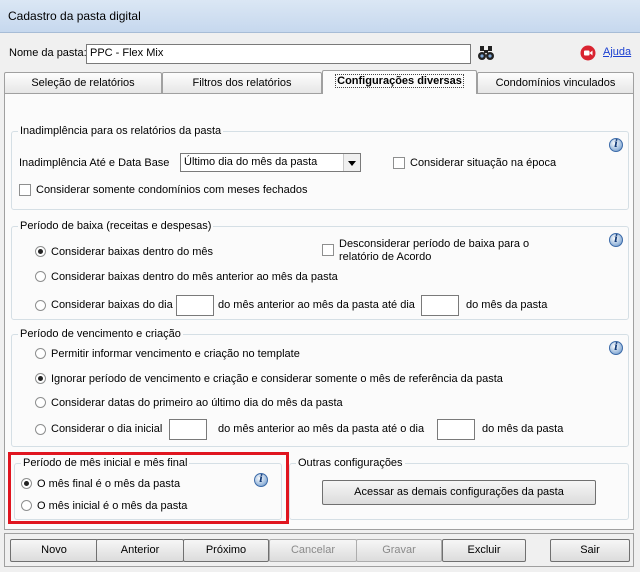 Image resolution: width=640 pixels, height=572 pixels. What do you see at coordinates (328, 250) in the screenshot?
I see `desconsiderar-acordo-checkbox` at bounding box center [328, 250].